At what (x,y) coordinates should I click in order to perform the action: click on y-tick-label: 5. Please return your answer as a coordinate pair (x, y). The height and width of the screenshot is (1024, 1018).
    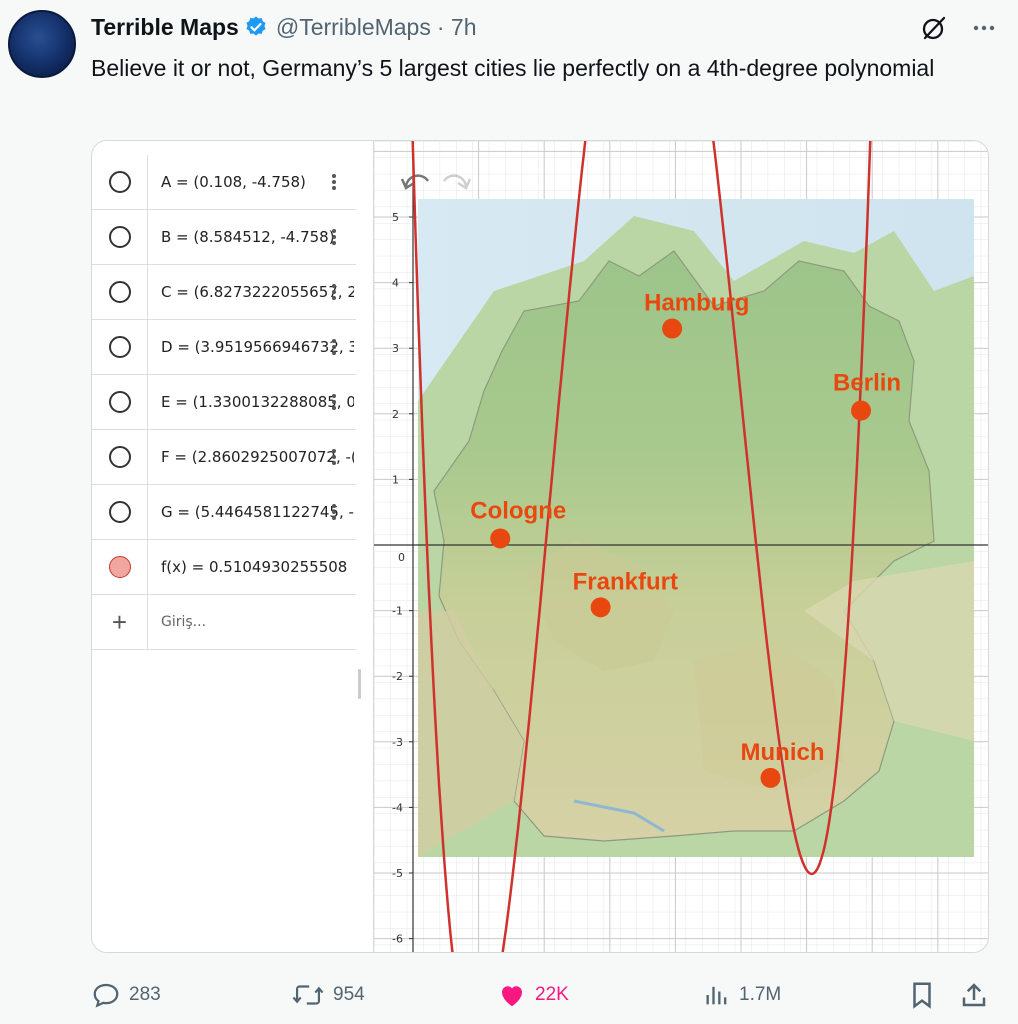
    Looking at the image, I should click on (395, 217).